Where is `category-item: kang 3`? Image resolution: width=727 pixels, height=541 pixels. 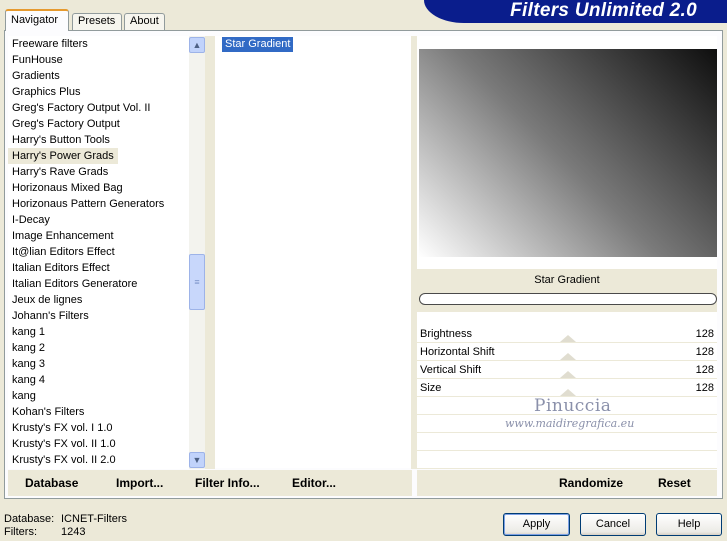
category-item: kang 3 is located at coordinates (102, 364).